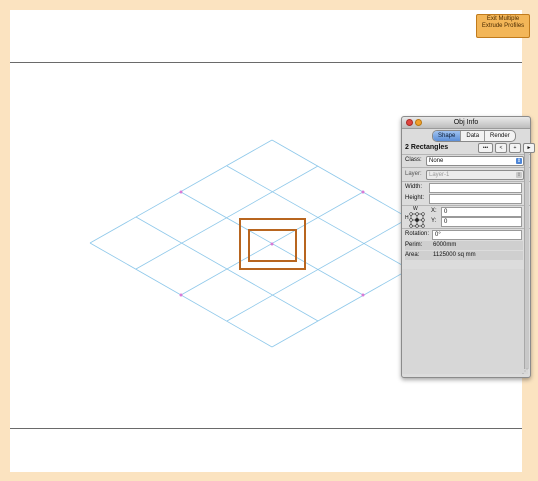  Describe the element at coordinates (485, 148) in the screenshot. I see `more-button: •••` at that location.